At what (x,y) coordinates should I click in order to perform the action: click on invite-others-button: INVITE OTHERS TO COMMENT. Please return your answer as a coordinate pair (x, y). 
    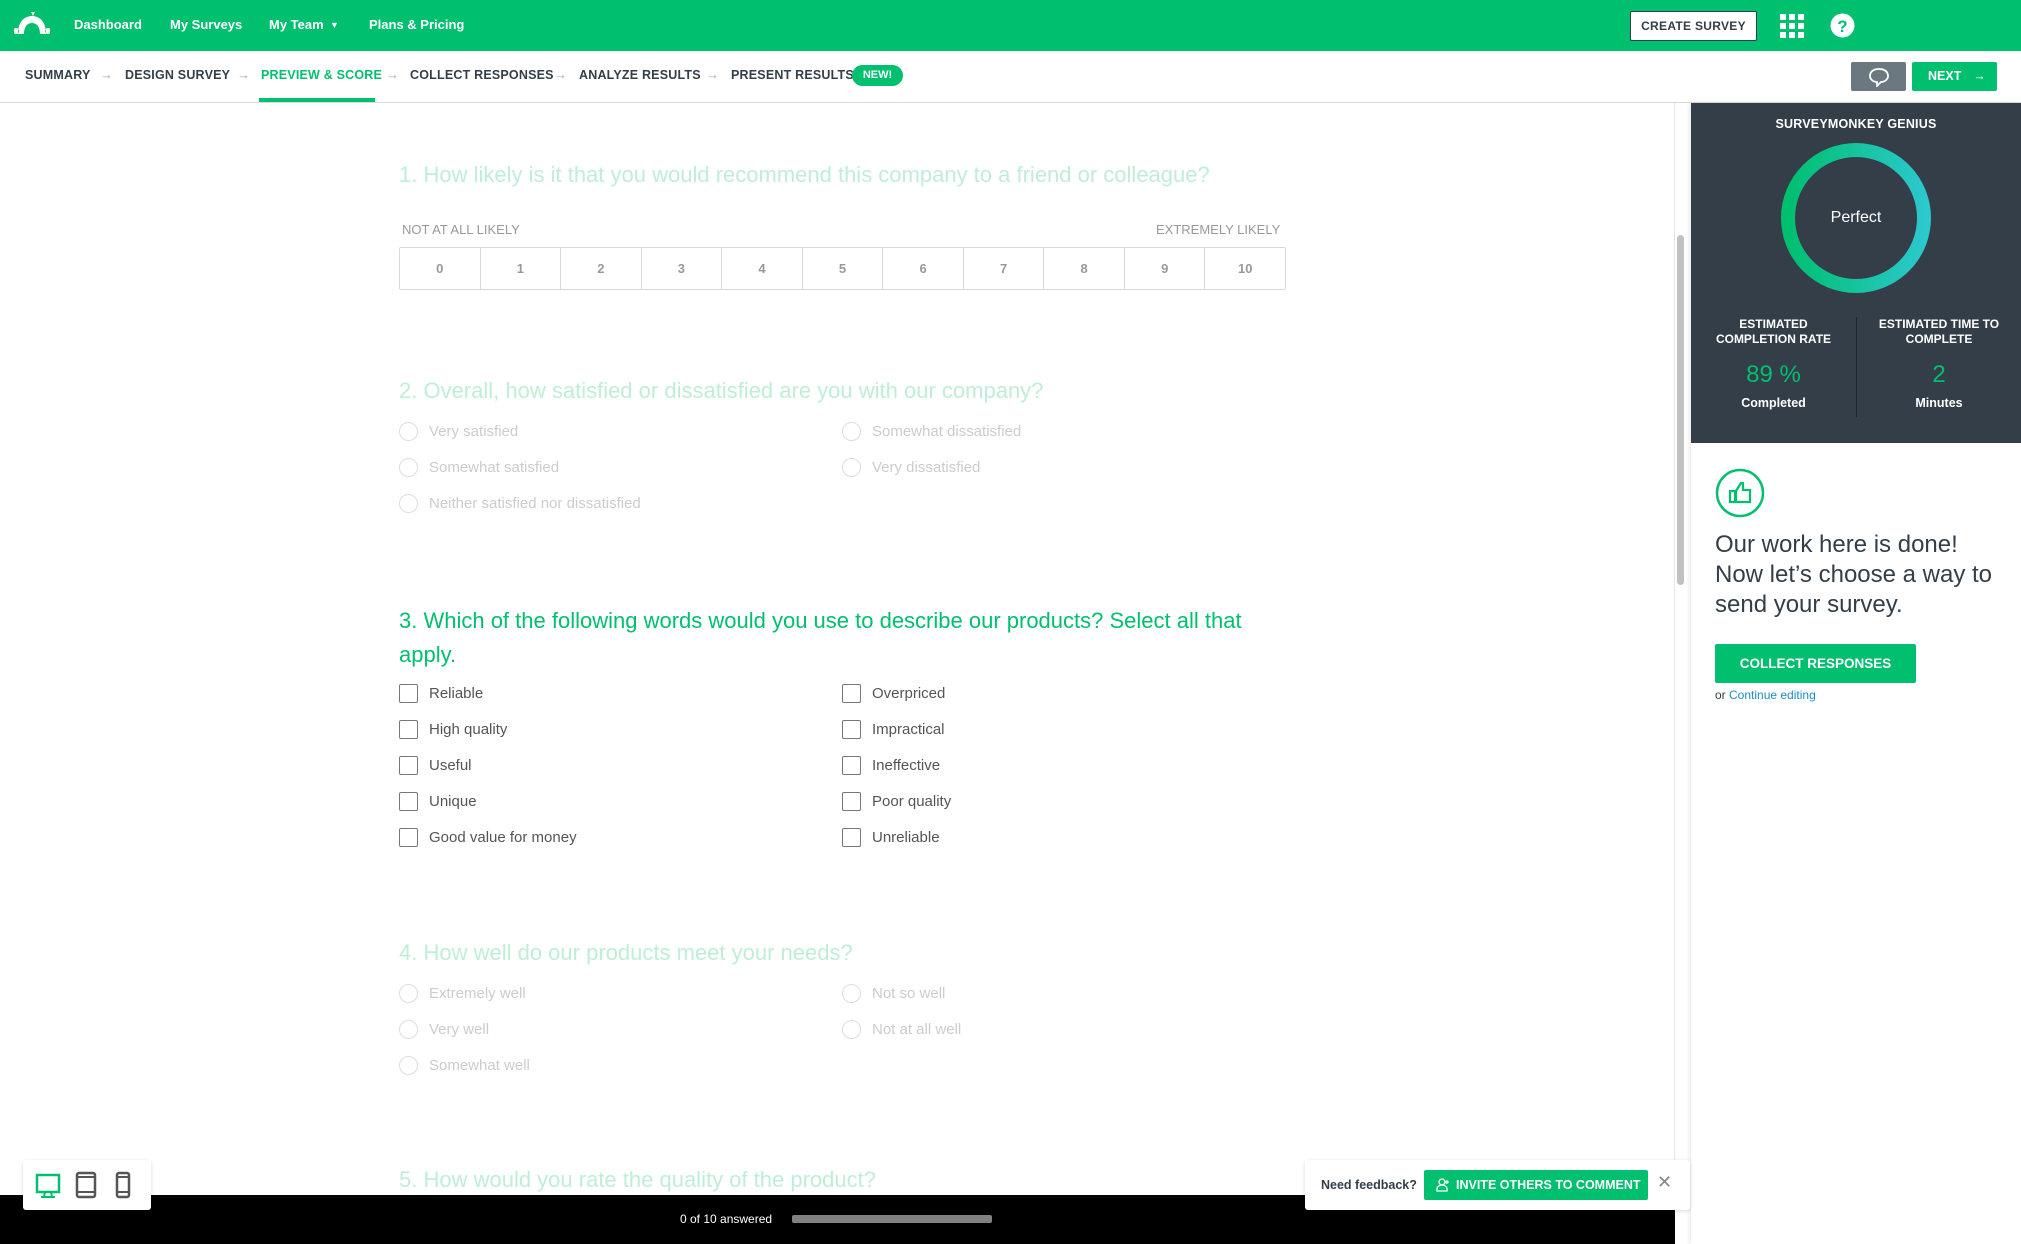
    Looking at the image, I should click on (1536, 1185).